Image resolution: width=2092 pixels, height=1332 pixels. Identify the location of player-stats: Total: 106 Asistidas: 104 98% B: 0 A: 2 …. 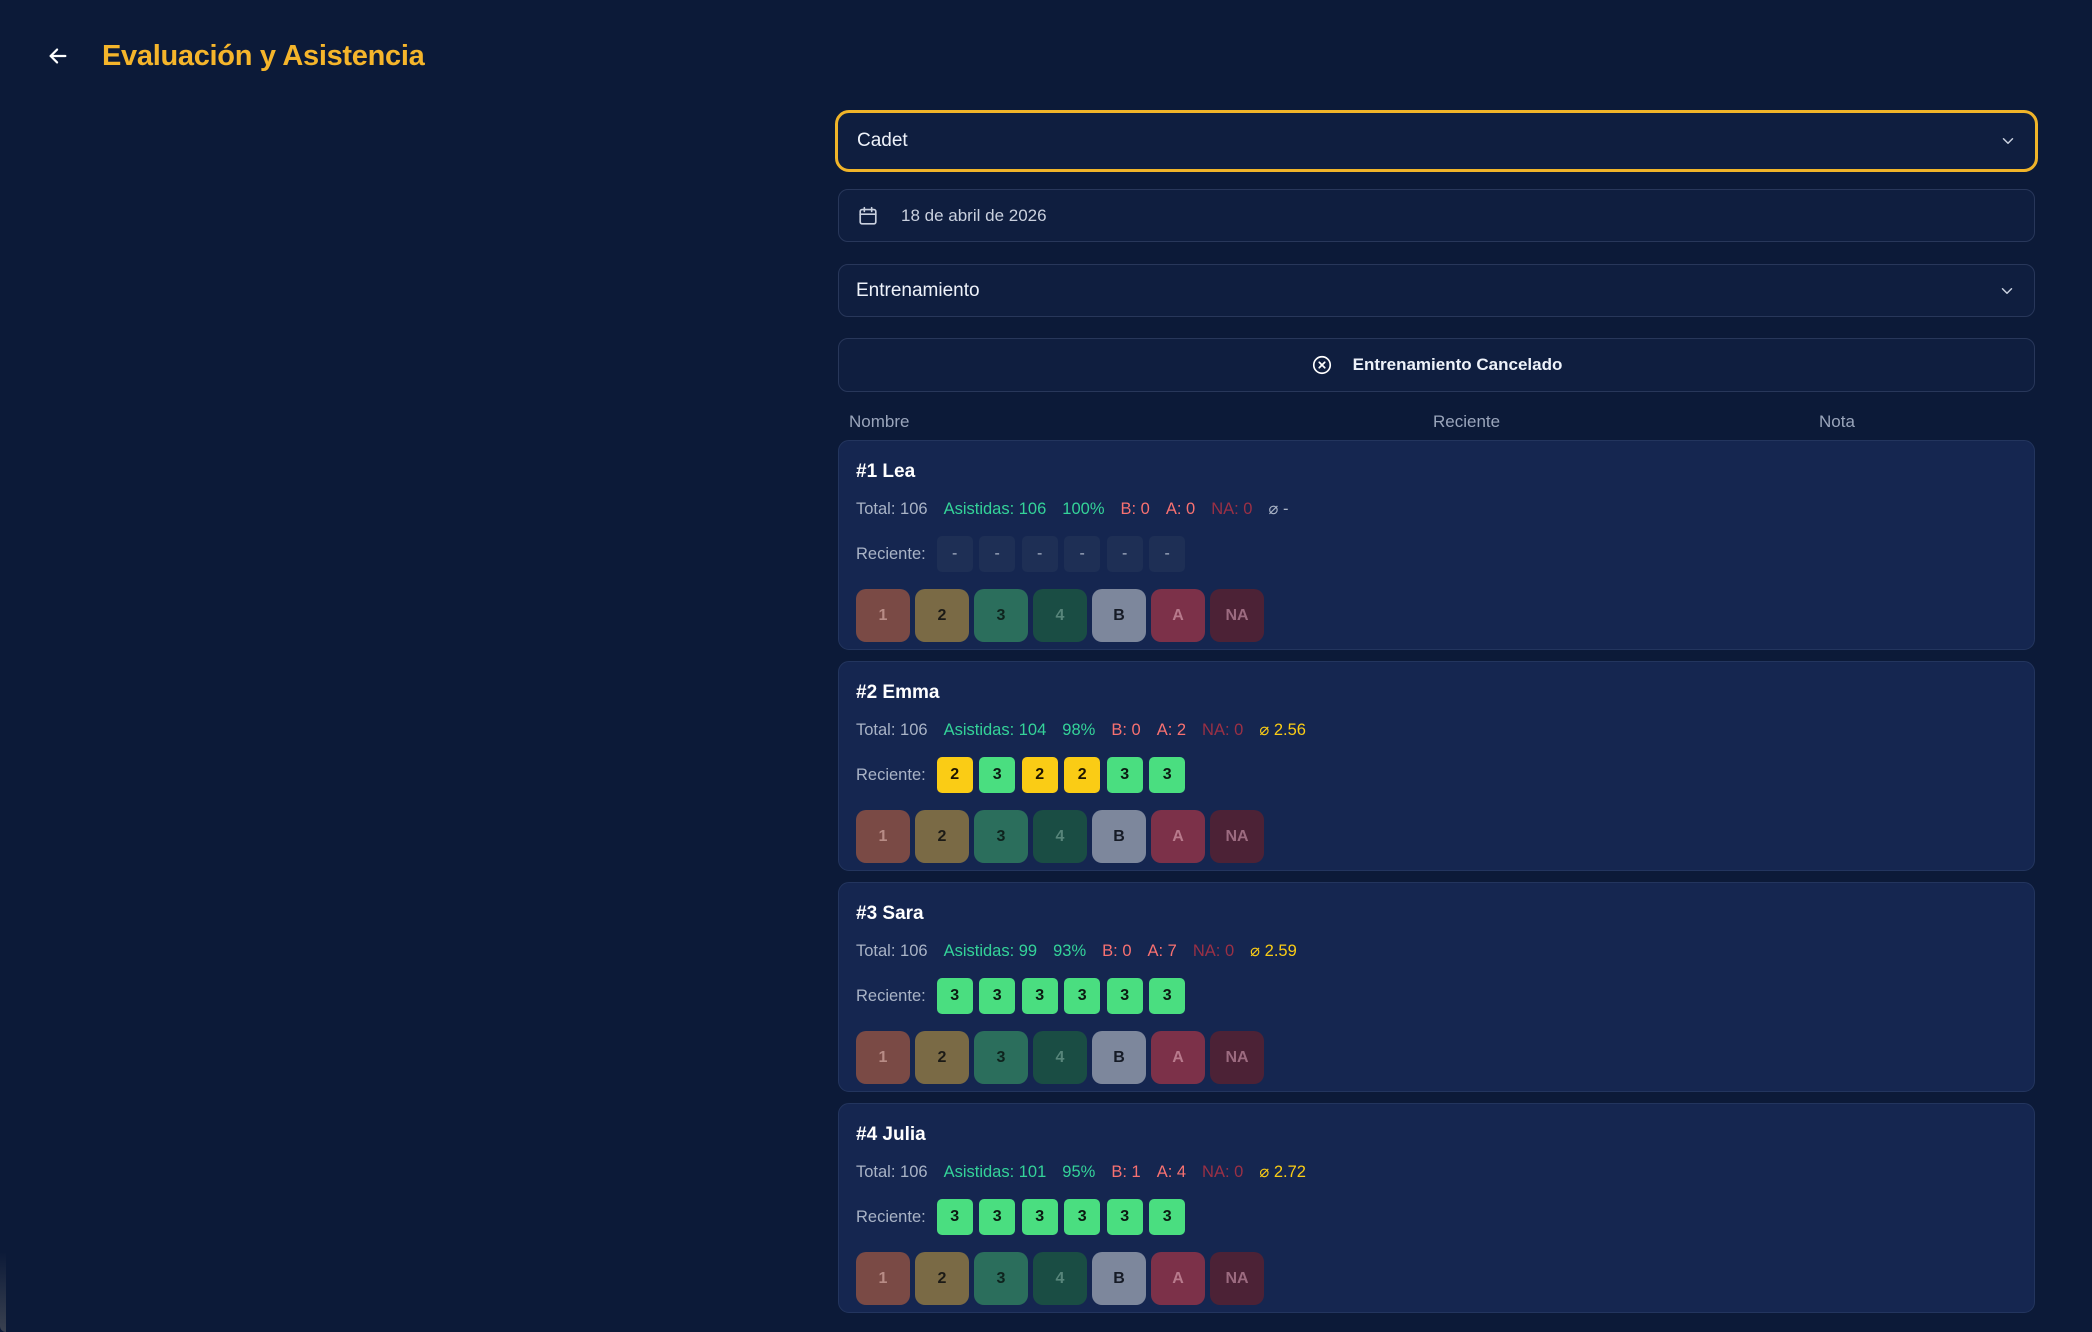
(1436, 730).